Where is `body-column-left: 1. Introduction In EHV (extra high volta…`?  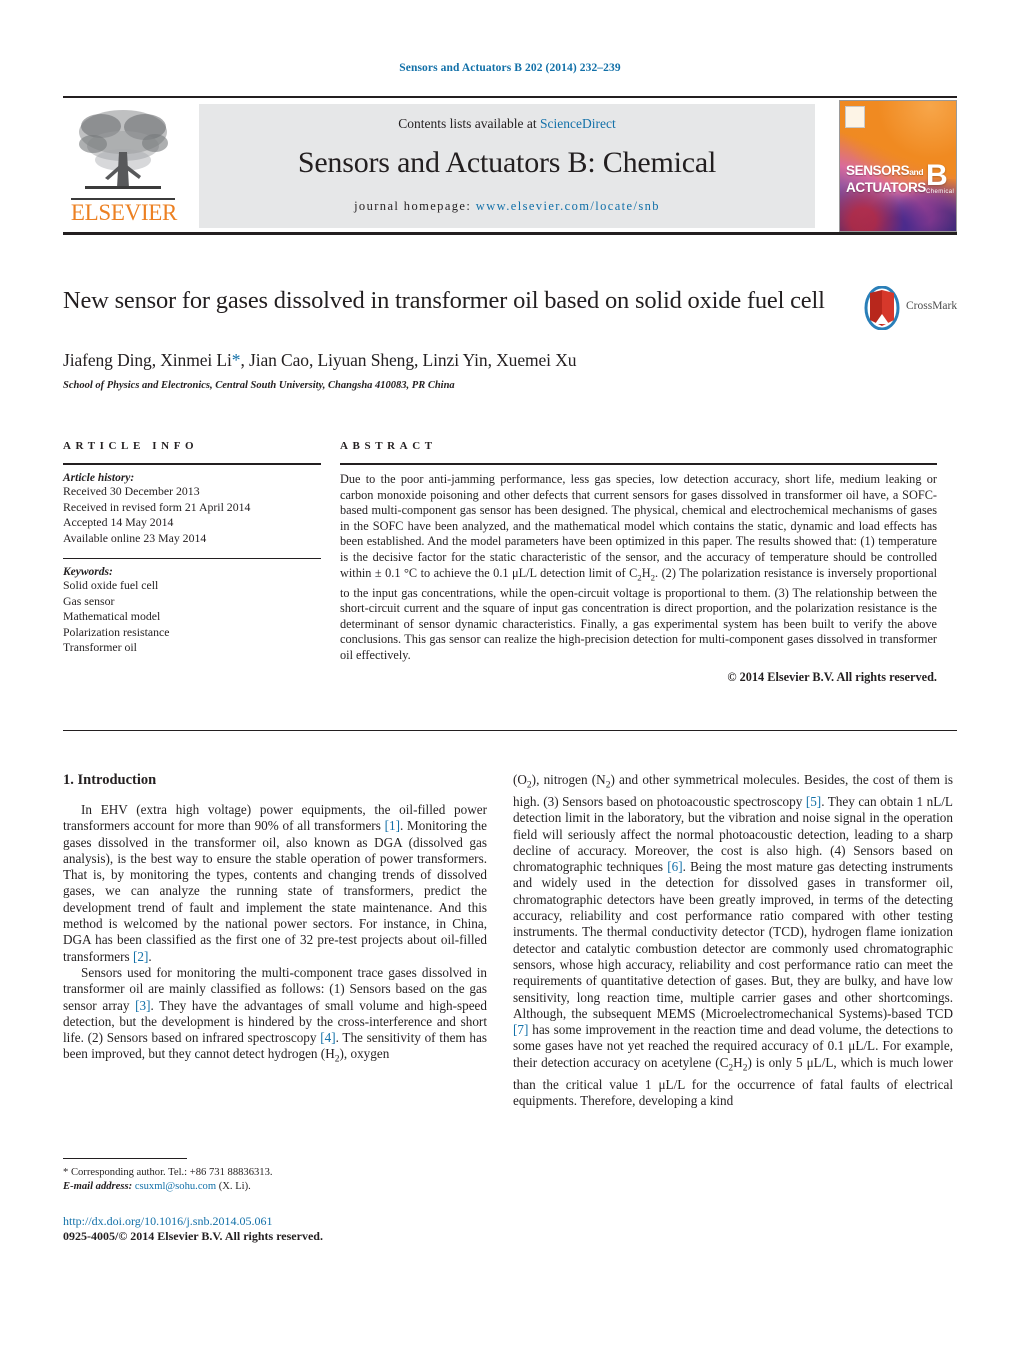
body-column-left: 1. Introduction In EHV (extra high volta… is located at coordinates (275, 920).